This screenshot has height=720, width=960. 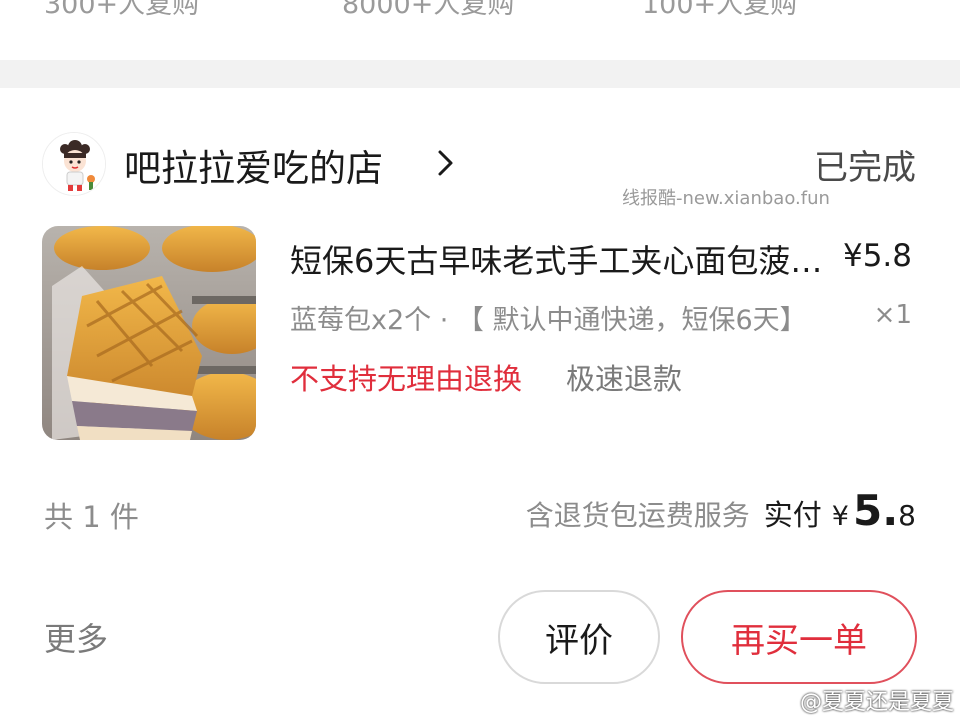 I want to click on weibo-watermark: @夏夏还是夏夏, so click(x=861, y=700).